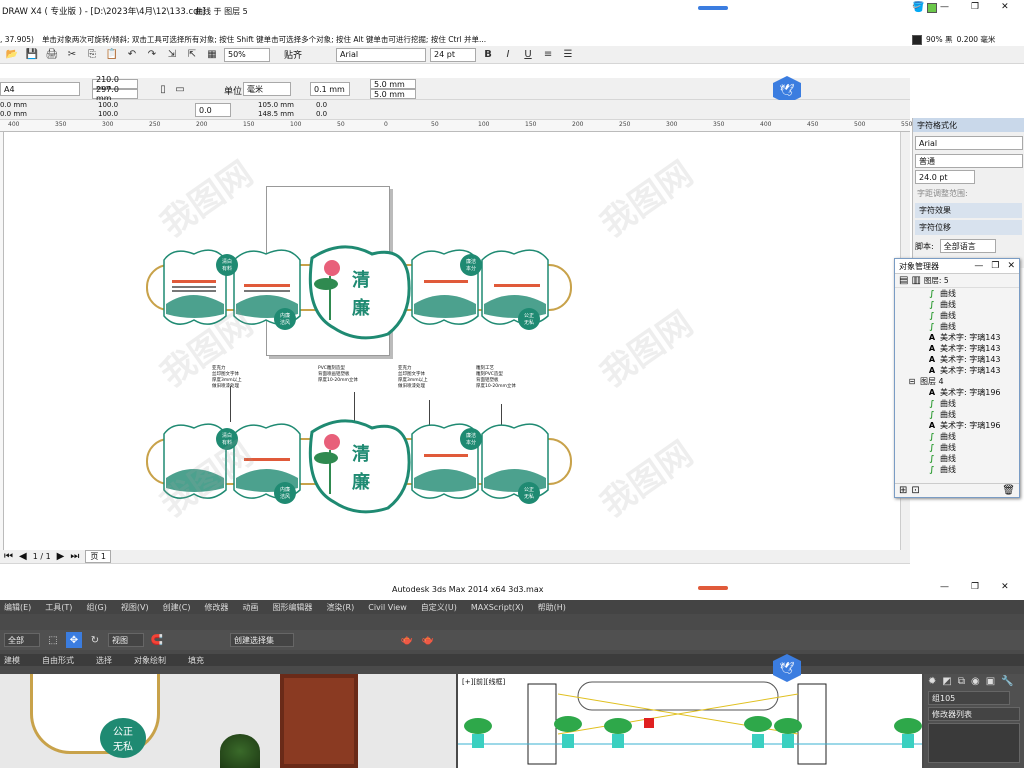  I want to click on create-tab-icon: ✹, so click(932, 681).